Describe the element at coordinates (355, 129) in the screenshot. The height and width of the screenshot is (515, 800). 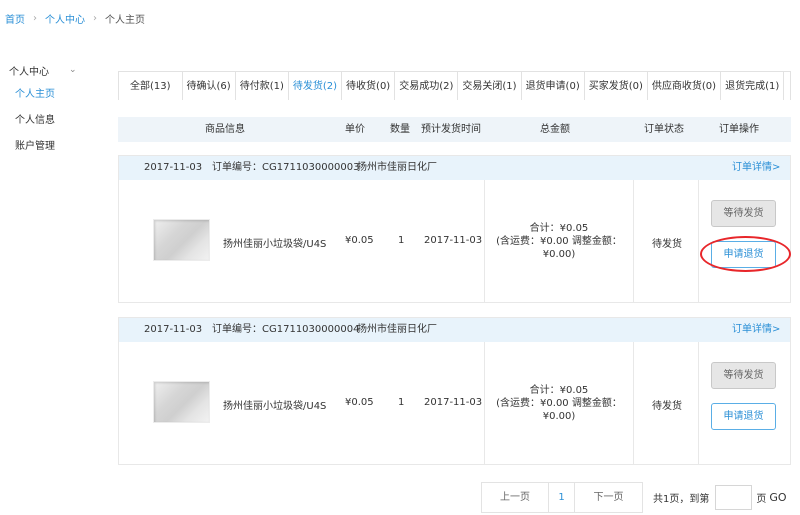
I see `header-price: 单价` at that location.